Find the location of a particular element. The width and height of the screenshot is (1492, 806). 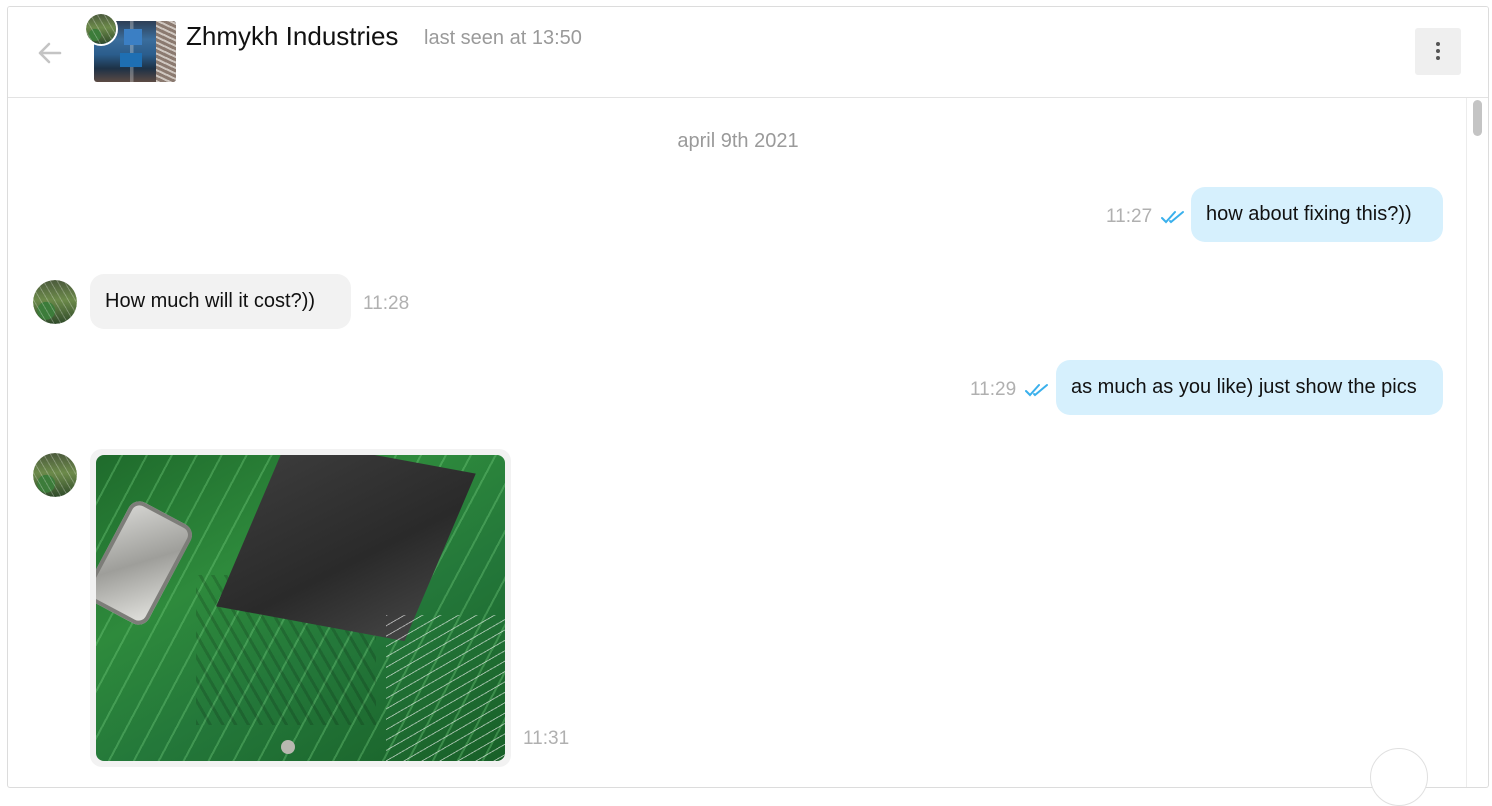

arrow-left-icon is located at coordinates (50, 53).